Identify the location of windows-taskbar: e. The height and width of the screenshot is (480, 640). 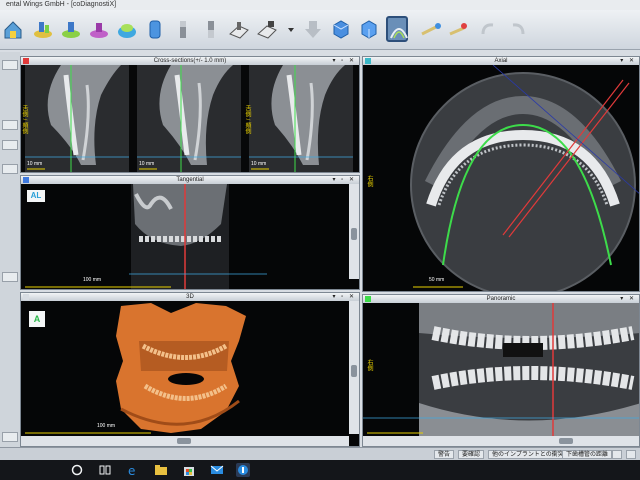
(320, 470).